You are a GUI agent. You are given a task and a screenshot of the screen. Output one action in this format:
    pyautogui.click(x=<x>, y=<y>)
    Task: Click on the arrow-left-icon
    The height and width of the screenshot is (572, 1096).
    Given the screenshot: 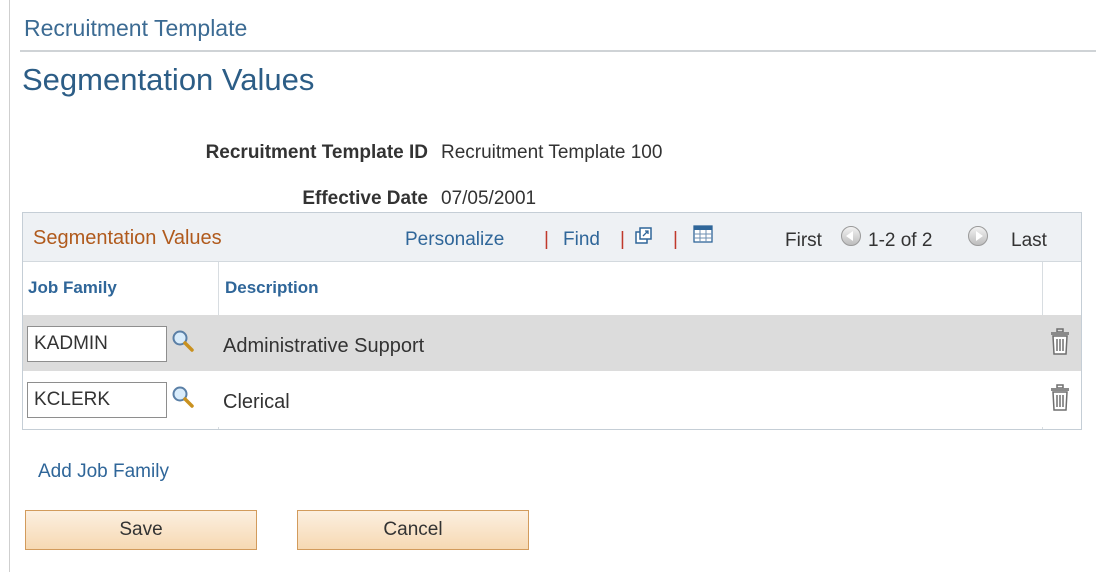 What is the action you would take?
    pyautogui.click(x=851, y=236)
    